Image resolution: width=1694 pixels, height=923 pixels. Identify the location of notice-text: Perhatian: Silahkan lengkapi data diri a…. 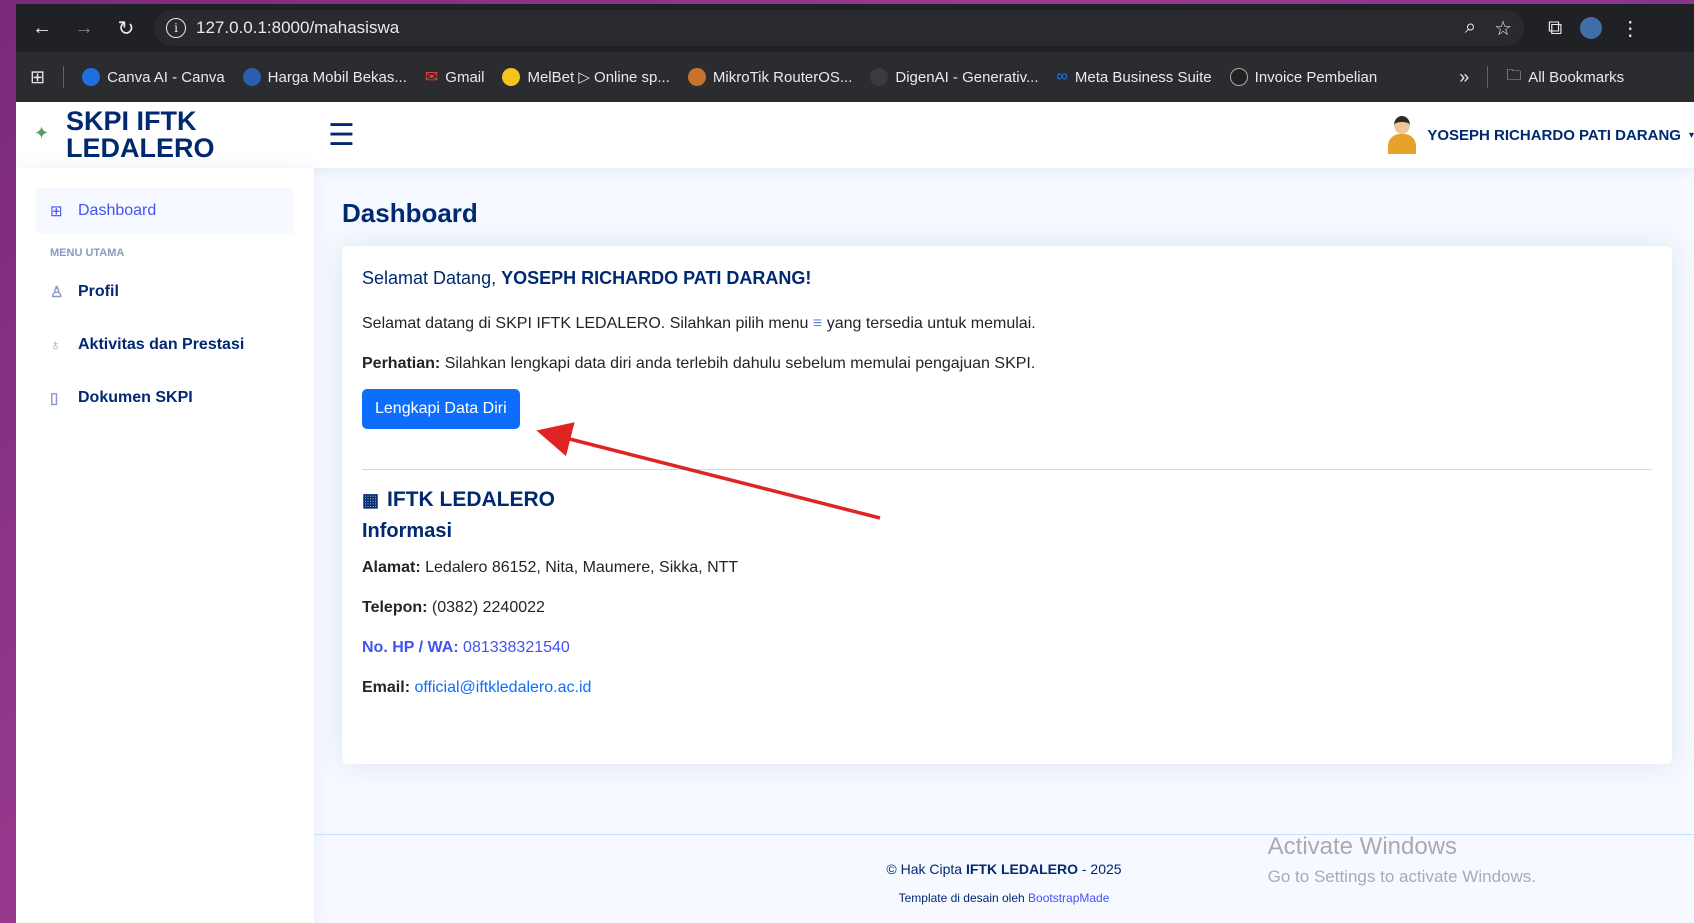
(699, 363).